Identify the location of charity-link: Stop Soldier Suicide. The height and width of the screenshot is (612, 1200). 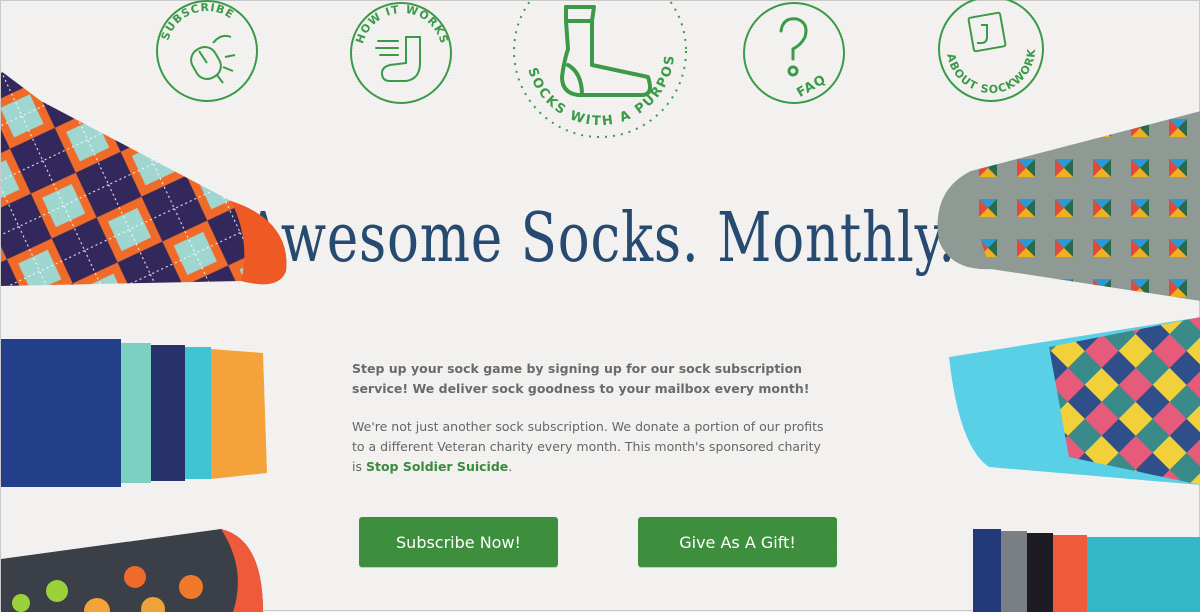
(437, 466).